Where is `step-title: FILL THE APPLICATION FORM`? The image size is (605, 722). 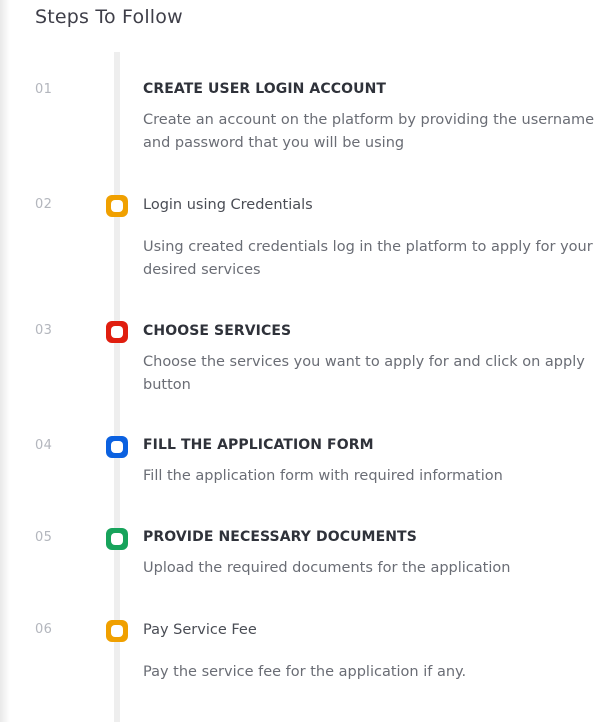 step-title: FILL THE APPLICATION FORM is located at coordinates (258, 445).